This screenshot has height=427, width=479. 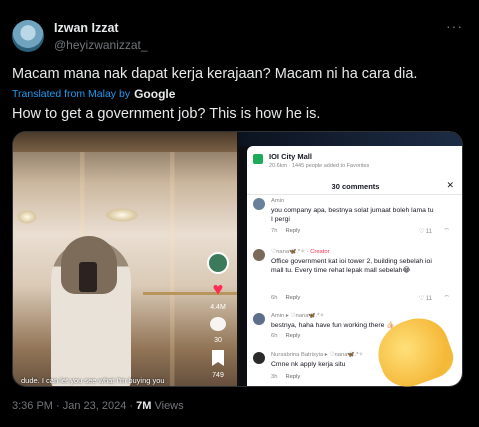 What do you see at coordinates (28, 36) in the screenshot?
I see `avatar` at bounding box center [28, 36].